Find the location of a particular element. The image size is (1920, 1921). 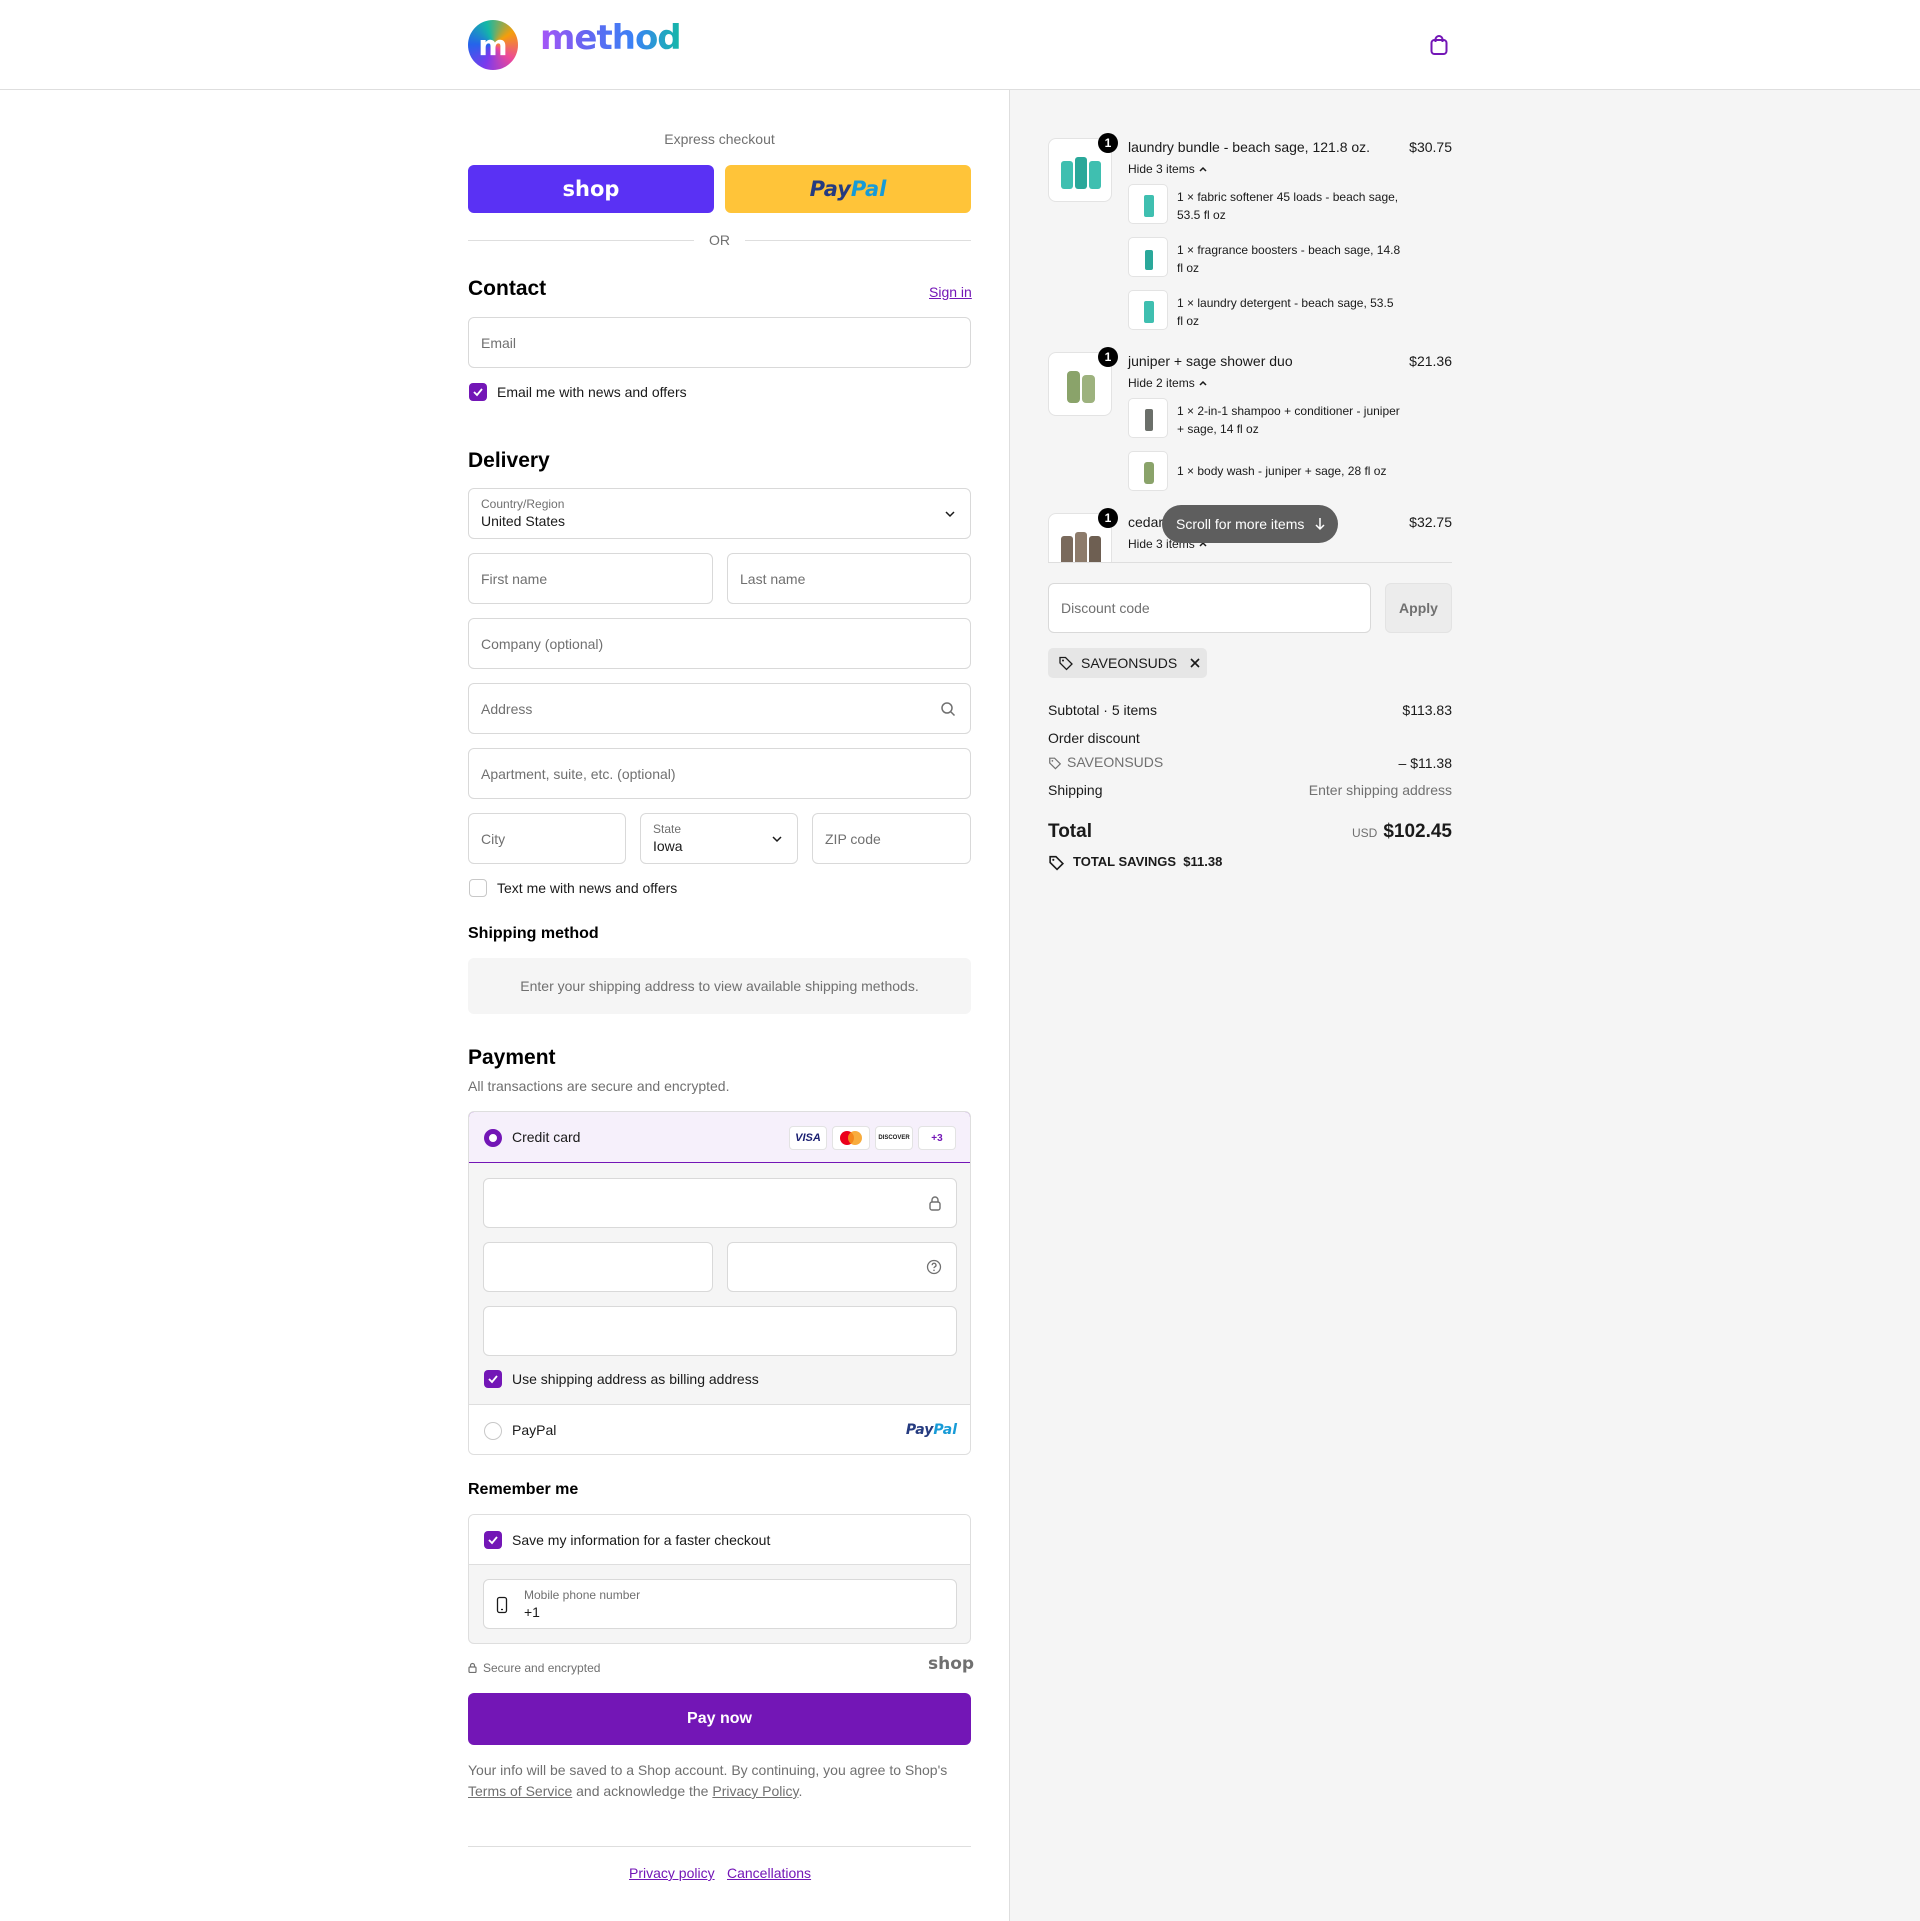

billing-address-label: Use shipping address as billing address is located at coordinates (635, 1379).